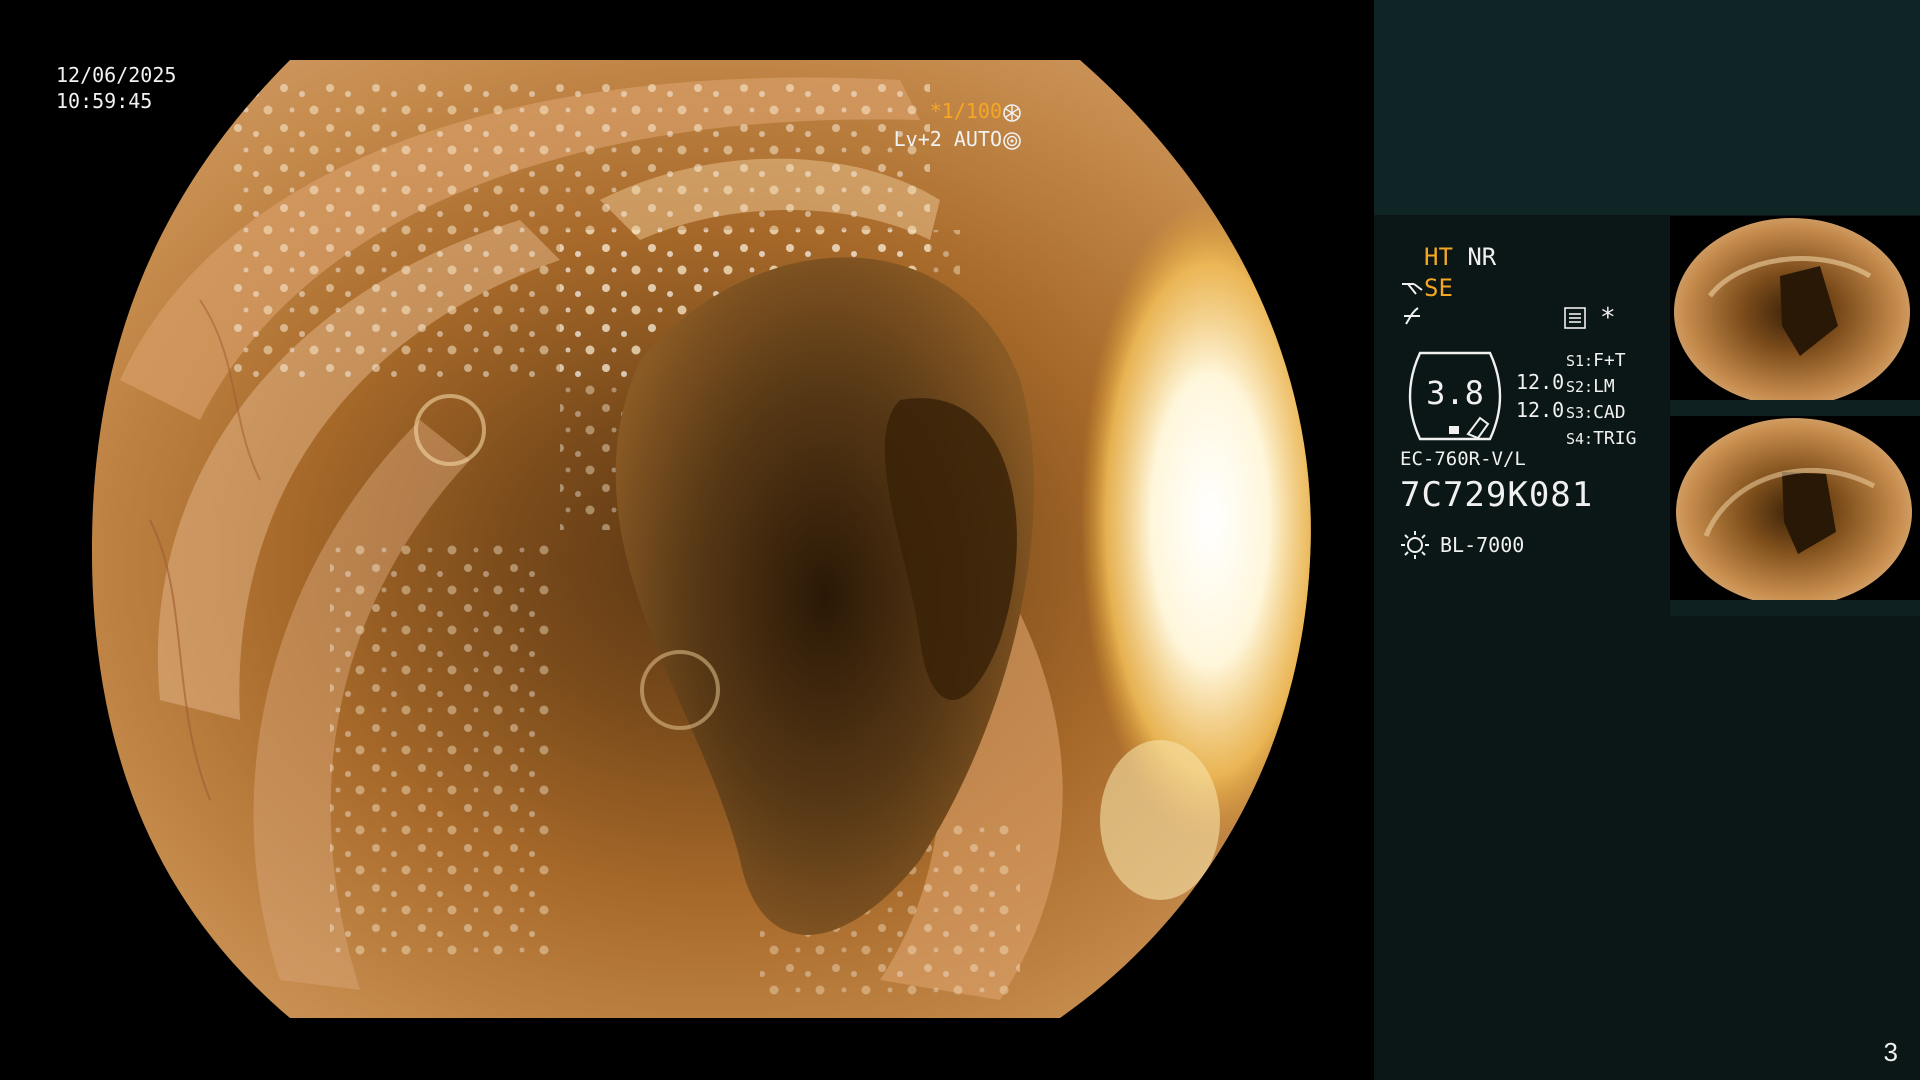 The height and width of the screenshot is (1080, 1920). I want to click on exposure-mode-icon, so click(1012, 140).